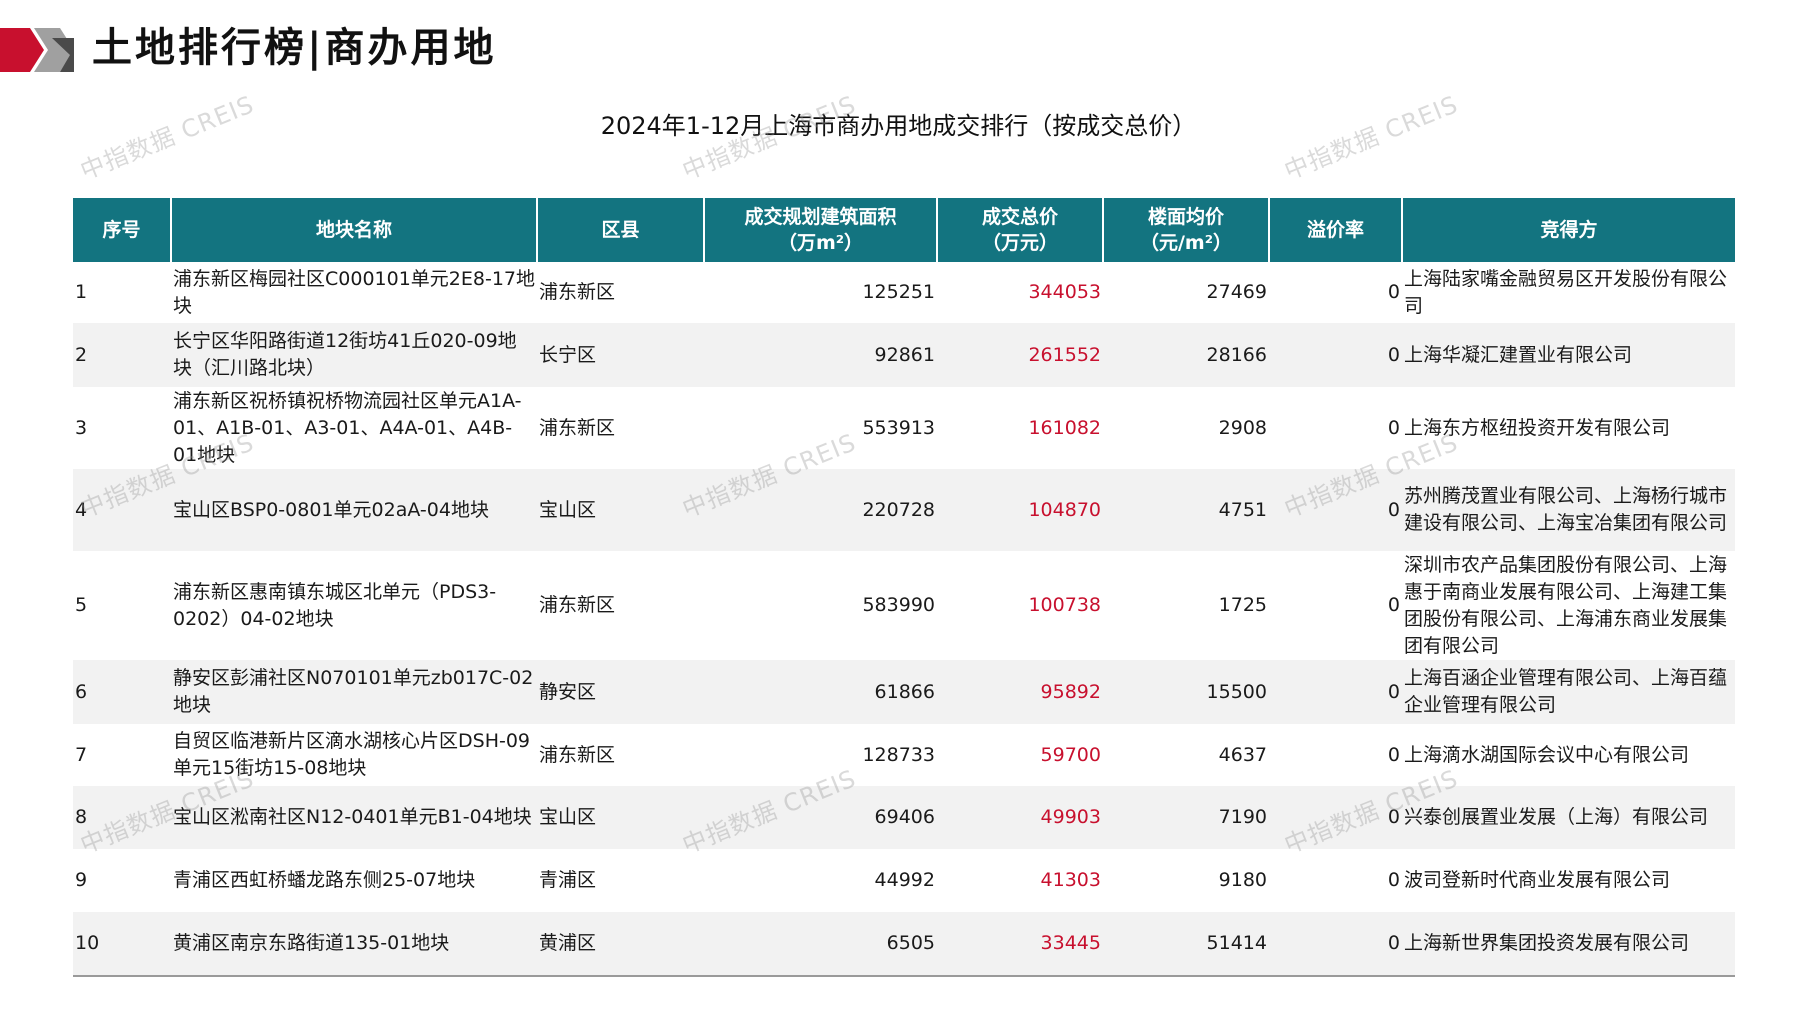  What do you see at coordinates (1186, 355) in the screenshot?
I see `cell-unit-price: 28166` at bounding box center [1186, 355].